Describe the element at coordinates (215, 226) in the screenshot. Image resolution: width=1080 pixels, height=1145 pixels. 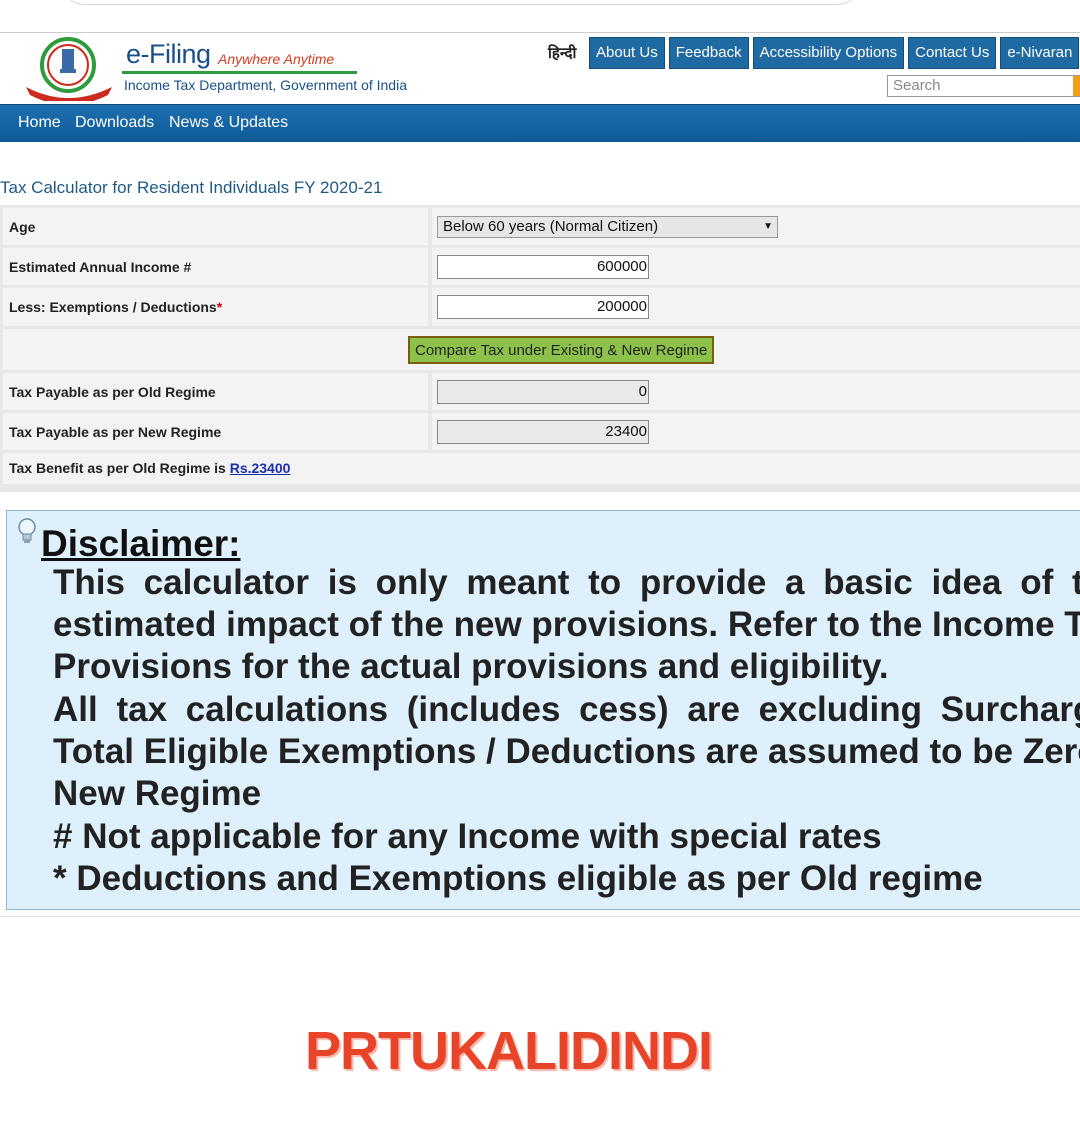
I see `age-label: Age` at that location.